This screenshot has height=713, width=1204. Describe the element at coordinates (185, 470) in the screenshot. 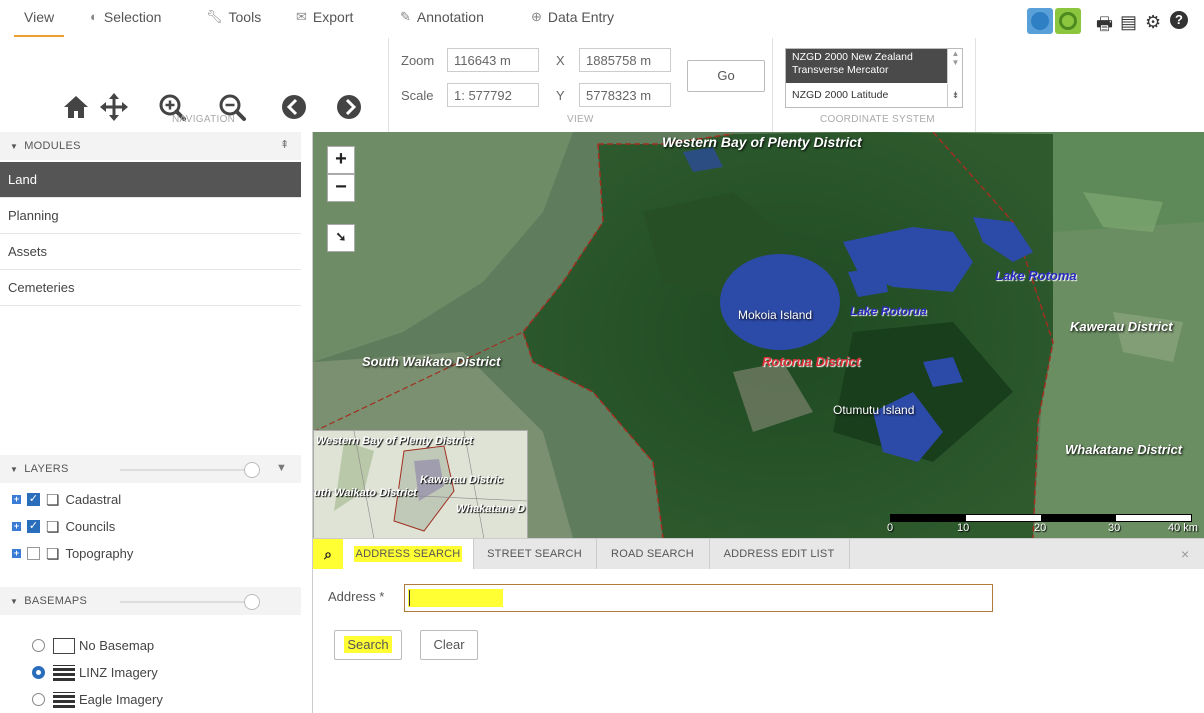

I see `layers-opacity-slider` at that location.